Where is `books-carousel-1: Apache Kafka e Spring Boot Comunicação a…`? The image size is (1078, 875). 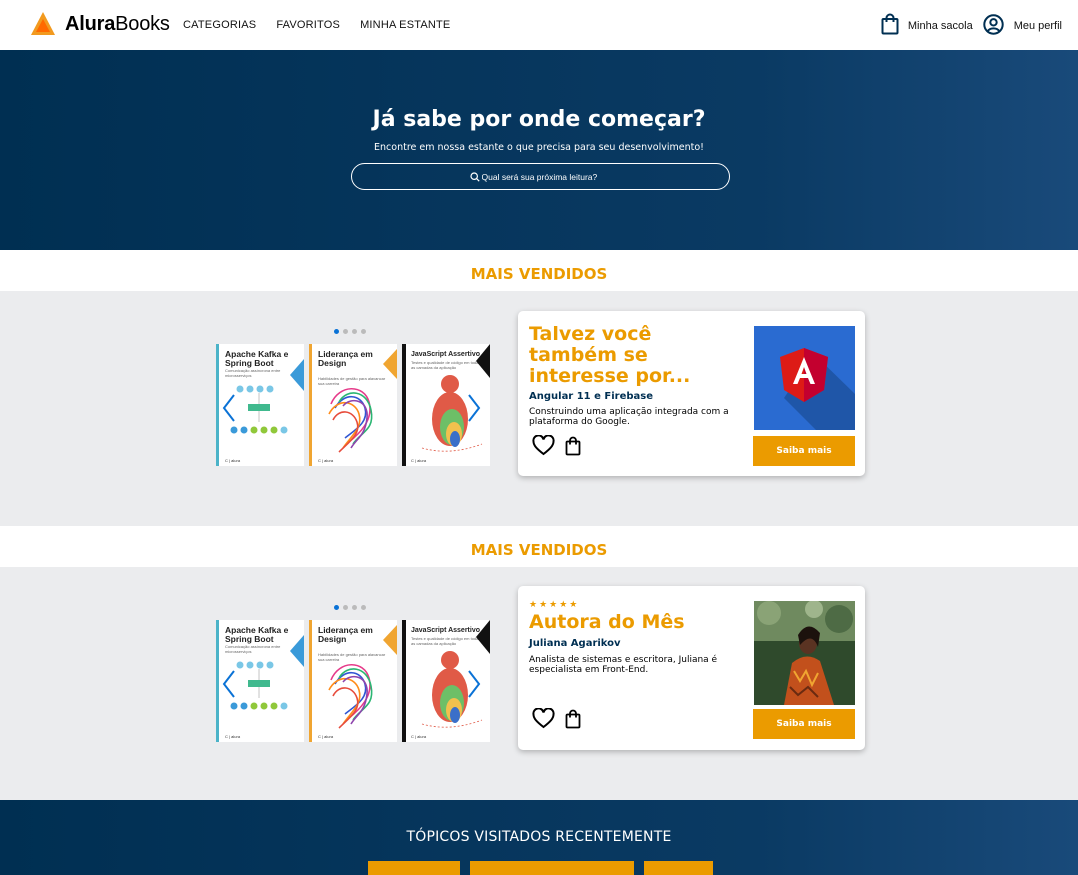 books-carousel-1: Apache Kafka e Spring Boot Comunicação a… is located at coordinates (353, 399).